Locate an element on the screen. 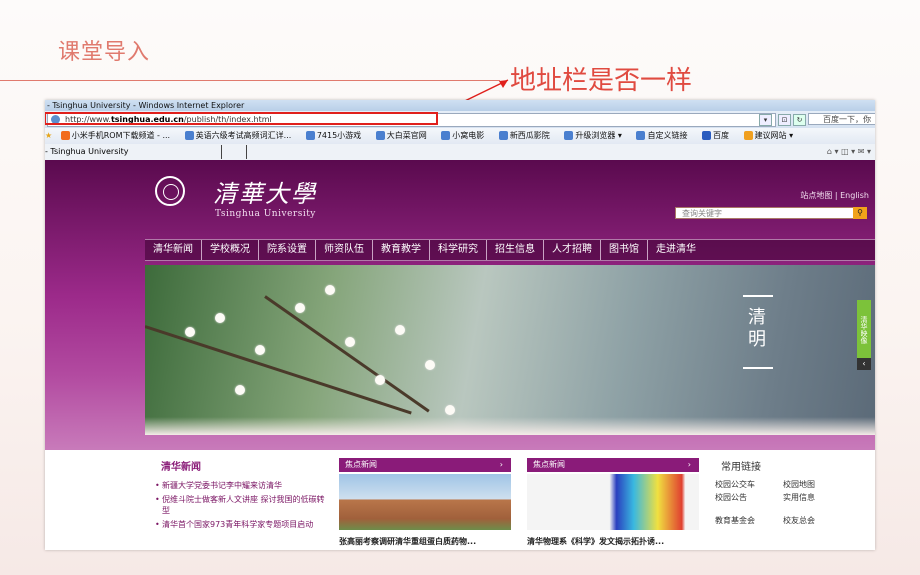  link-item: 实用信息 is located at coordinates (817, 497).